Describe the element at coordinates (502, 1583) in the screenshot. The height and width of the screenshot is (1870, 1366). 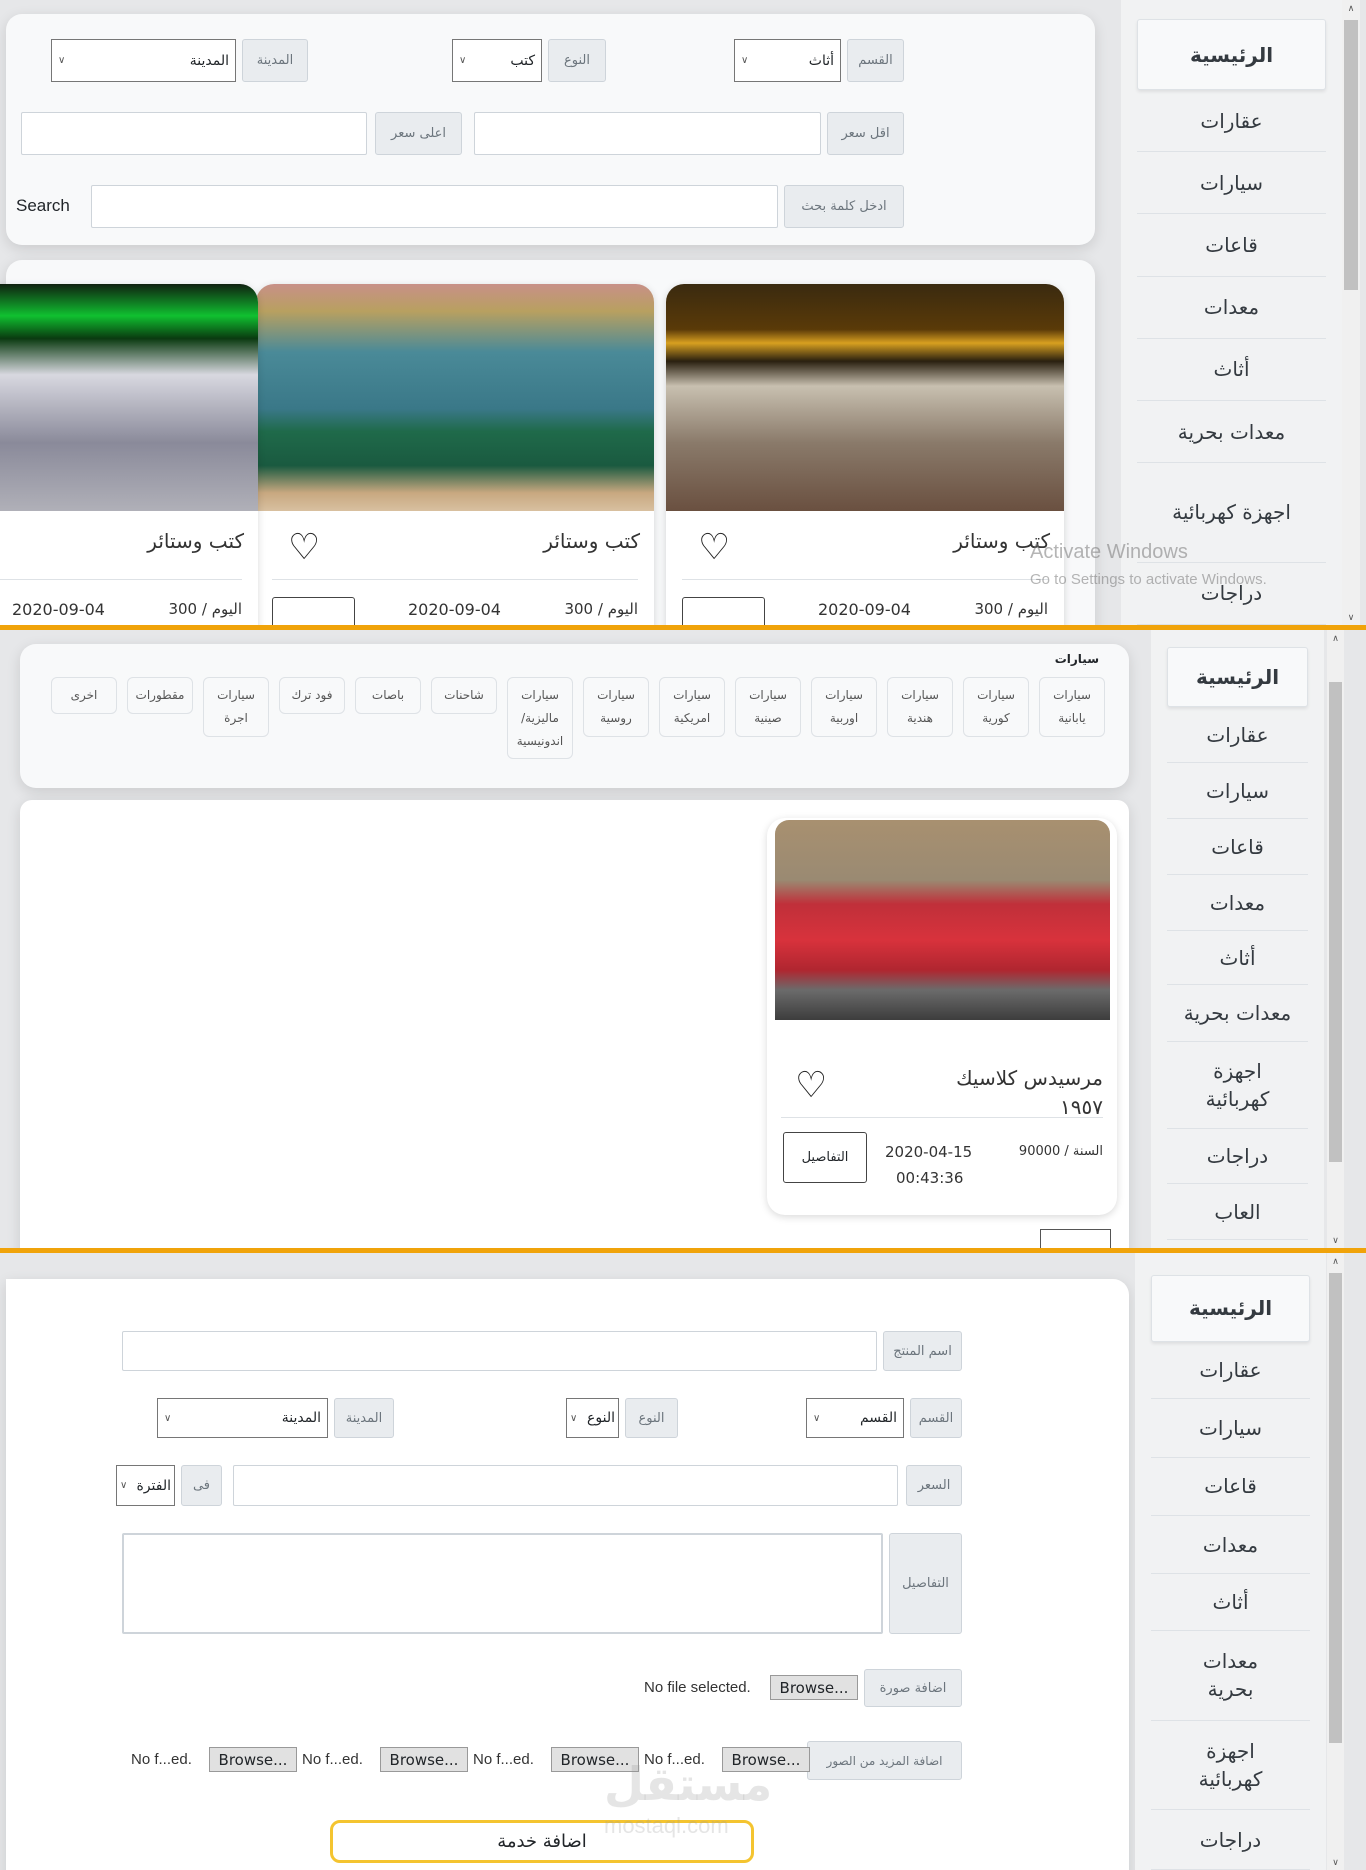
I see `details-textarea` at that location.